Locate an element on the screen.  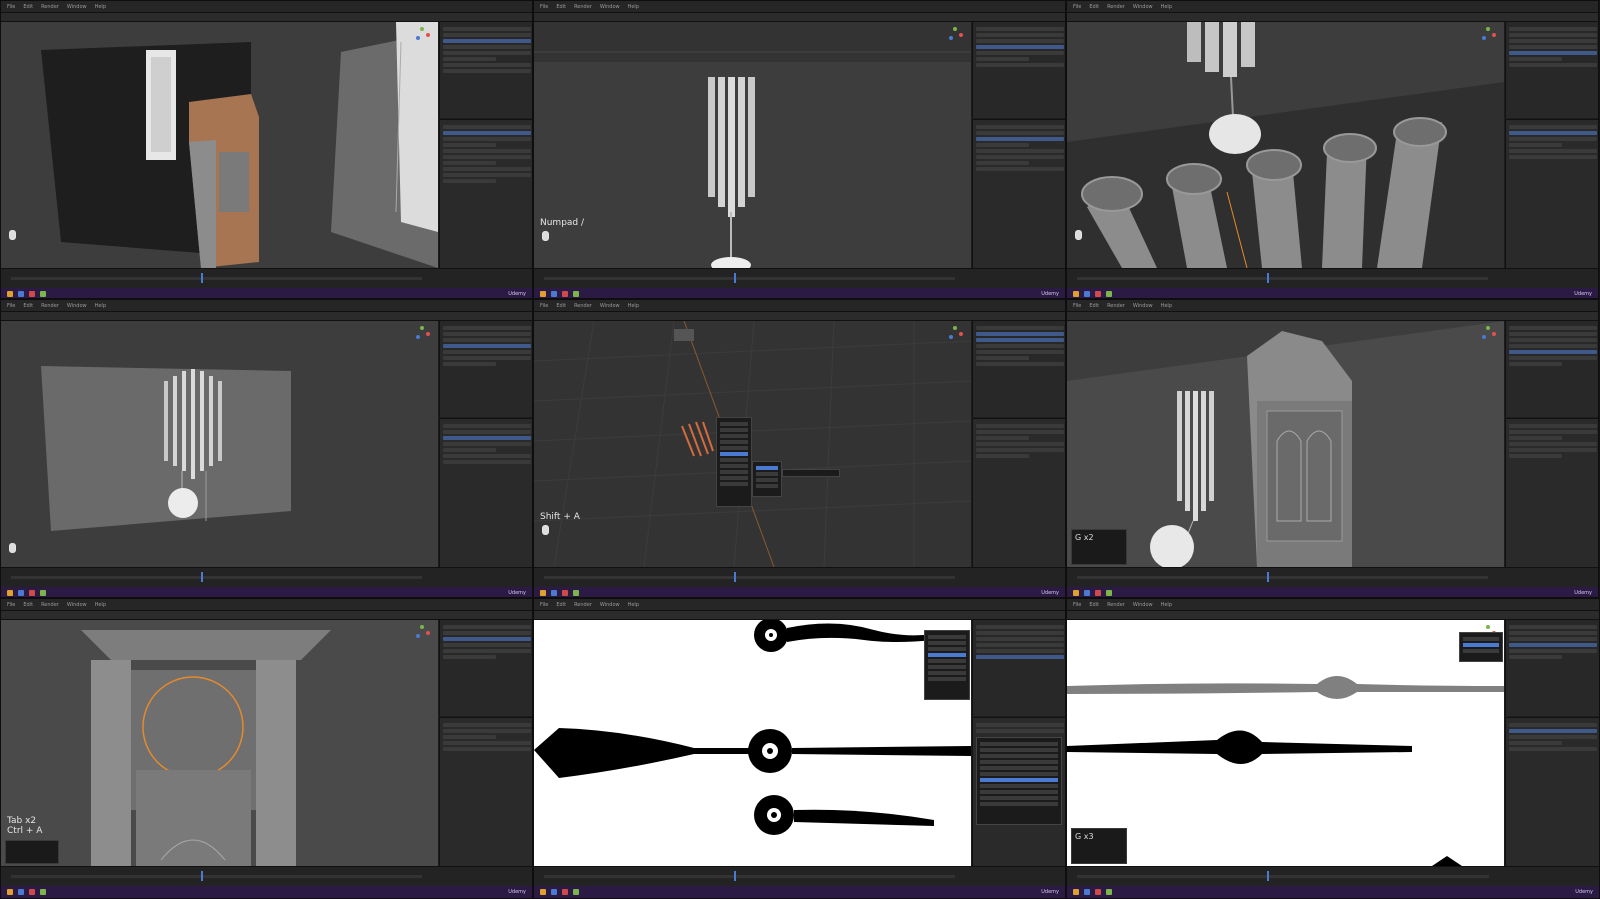
3d-viewport: Numpad / is located at coordinates (752, 145).